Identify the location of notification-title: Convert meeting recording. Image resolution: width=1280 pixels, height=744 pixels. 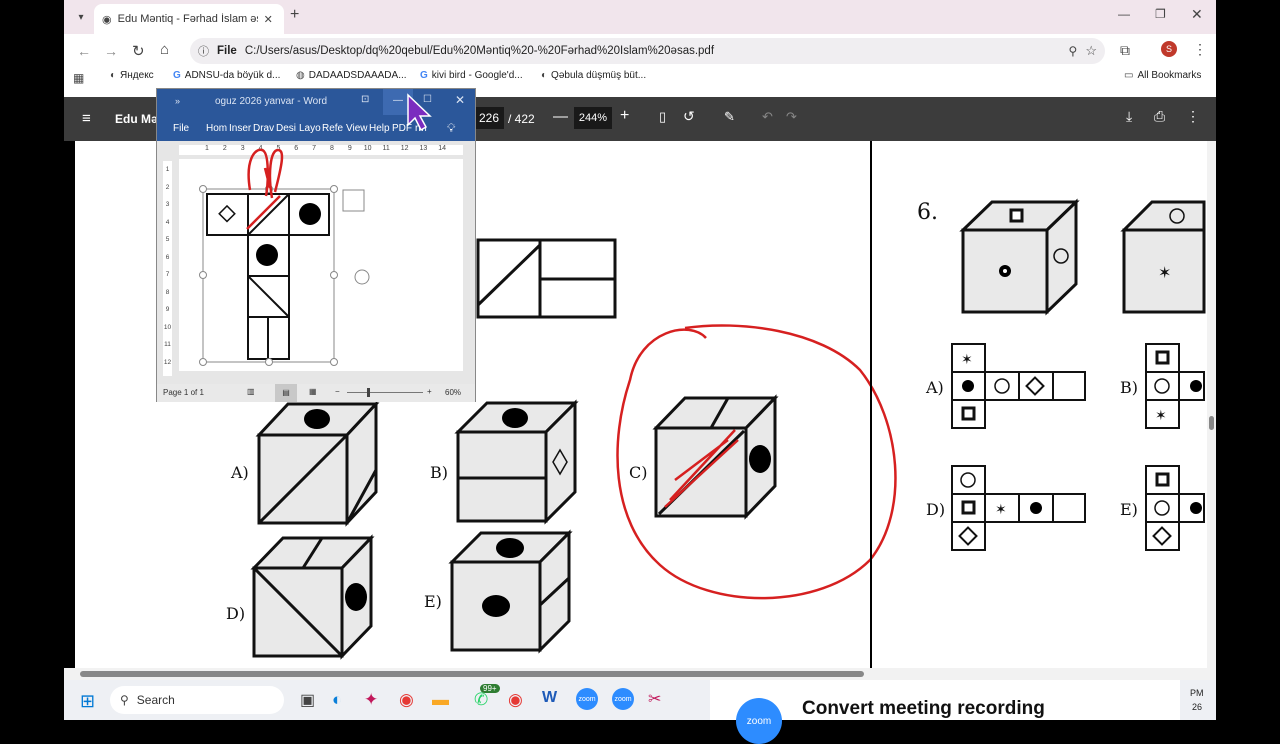
(923, 708).